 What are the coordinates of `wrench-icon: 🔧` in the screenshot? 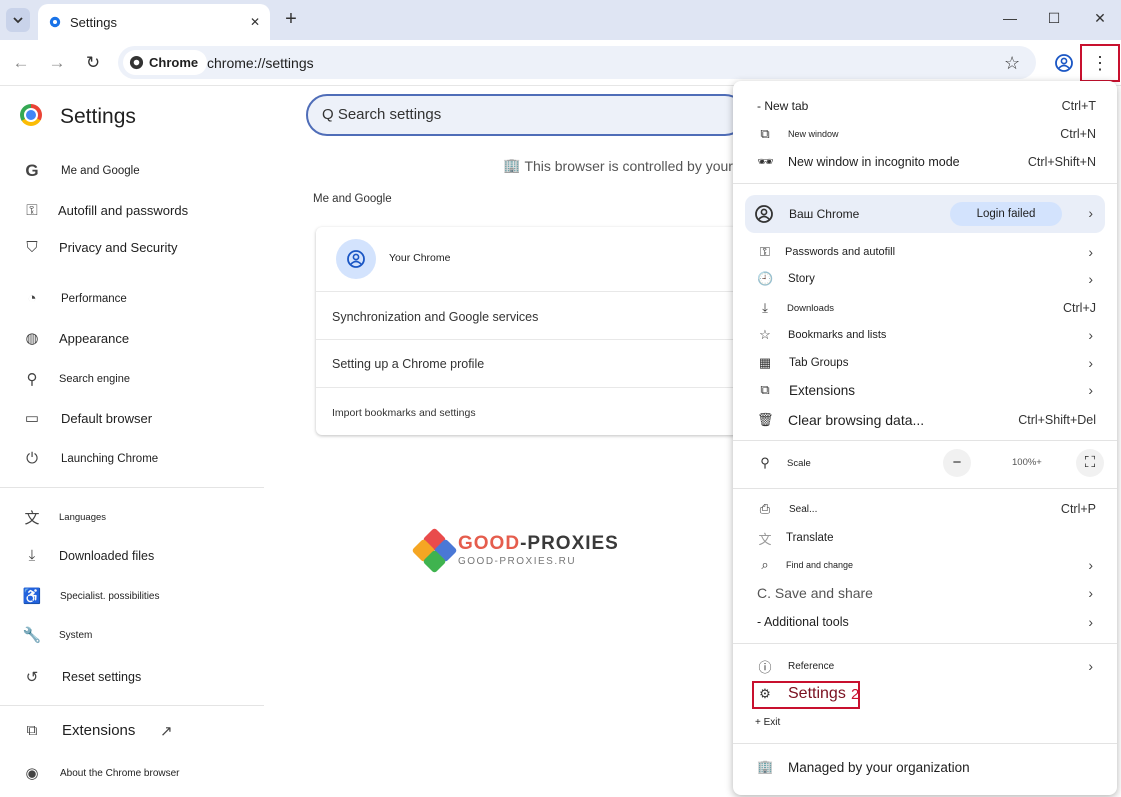 It's located at (32, 635).